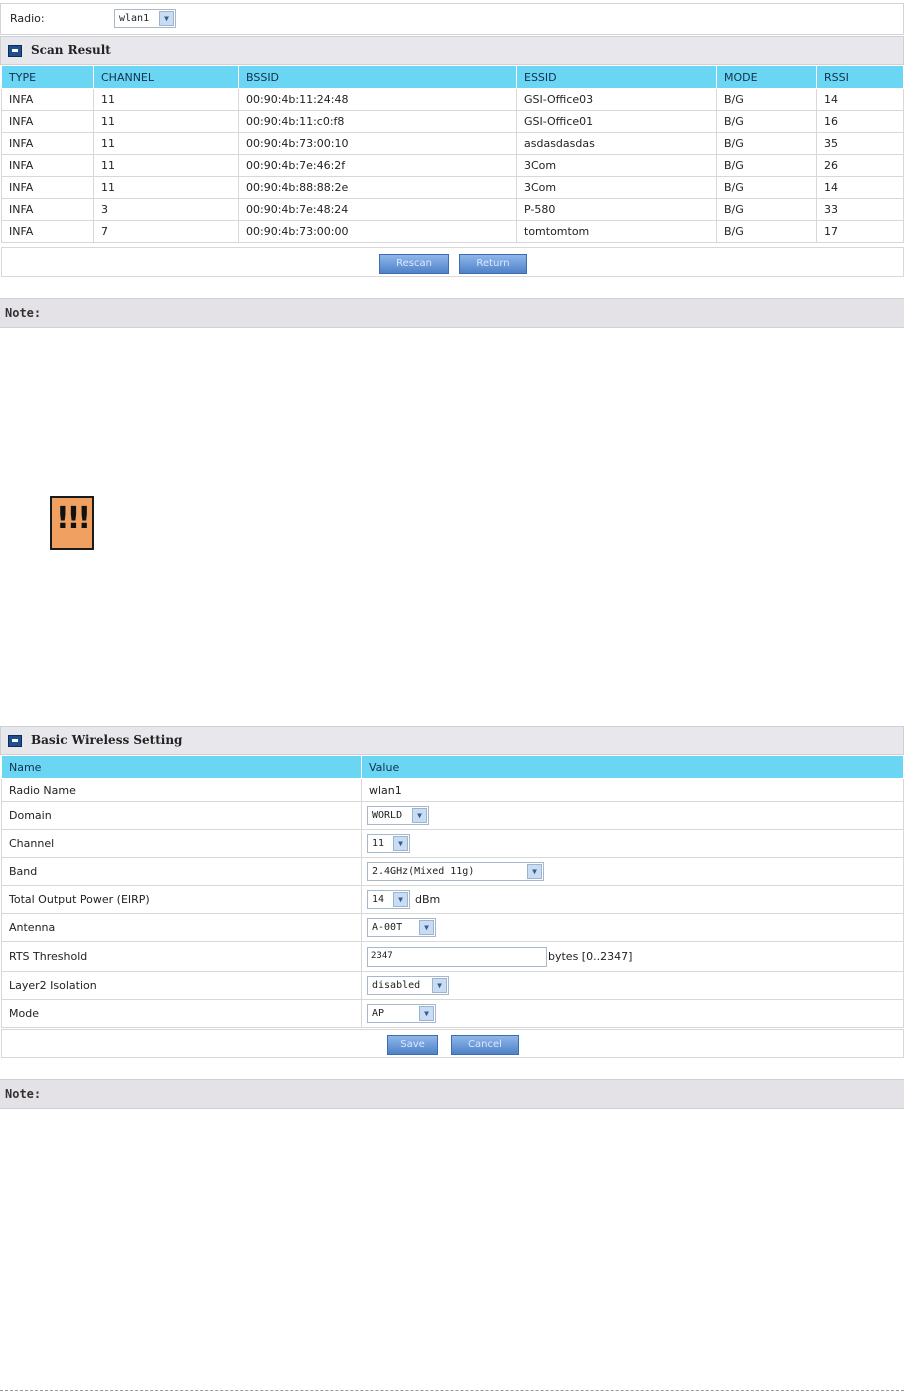  I want to click on scan-result-title: Scan Result, so click(71, 50).